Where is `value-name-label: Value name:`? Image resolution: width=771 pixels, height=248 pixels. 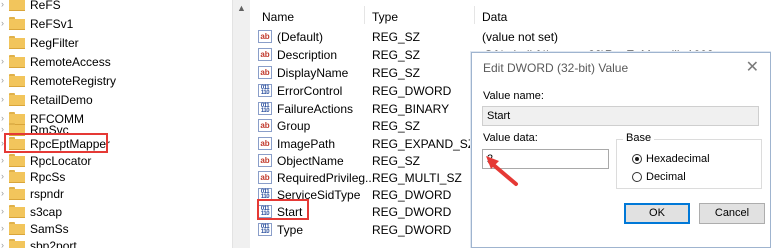 value-name-label: Value name: is located at coordinates (513, 96).